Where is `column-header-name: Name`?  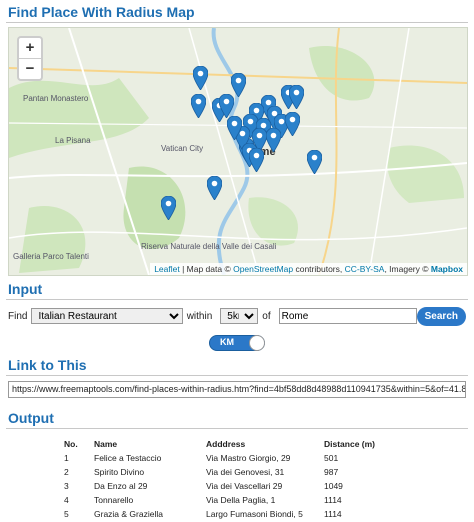
column-header-name: Name is located at coordinates (106, 444).